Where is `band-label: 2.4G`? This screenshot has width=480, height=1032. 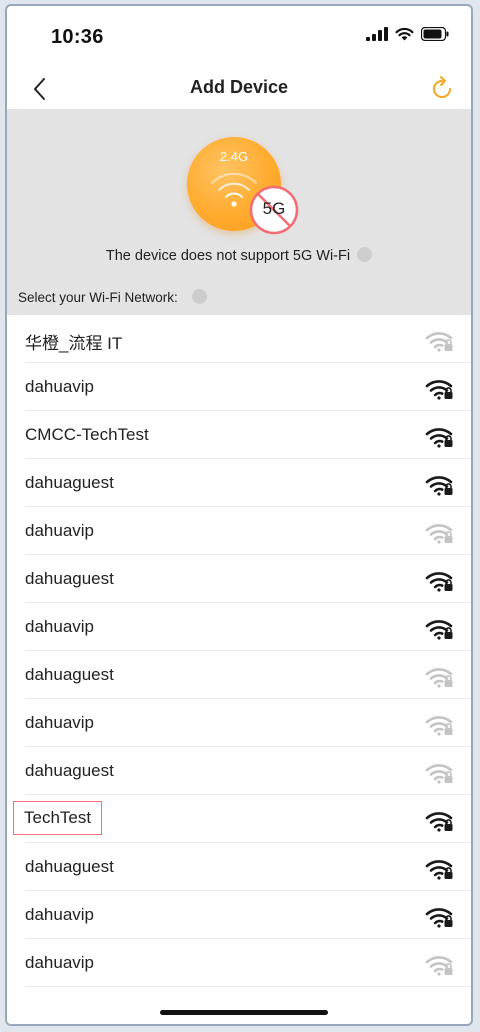
band-label: 2.4G is located at coordinates (234, 156).